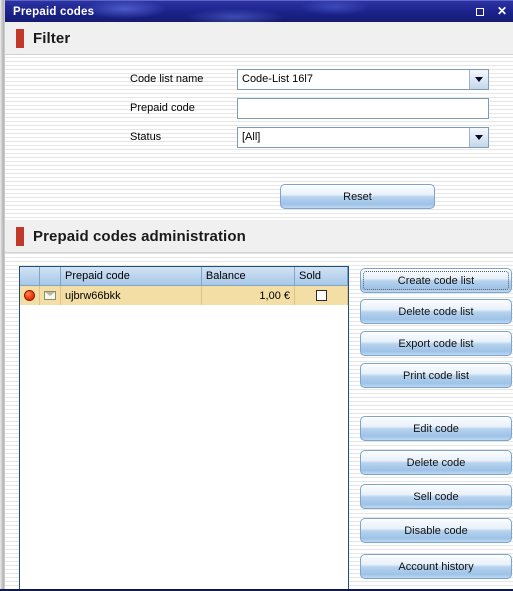  I want to click on export-code-list-button: Export code list, so click(436, 343).